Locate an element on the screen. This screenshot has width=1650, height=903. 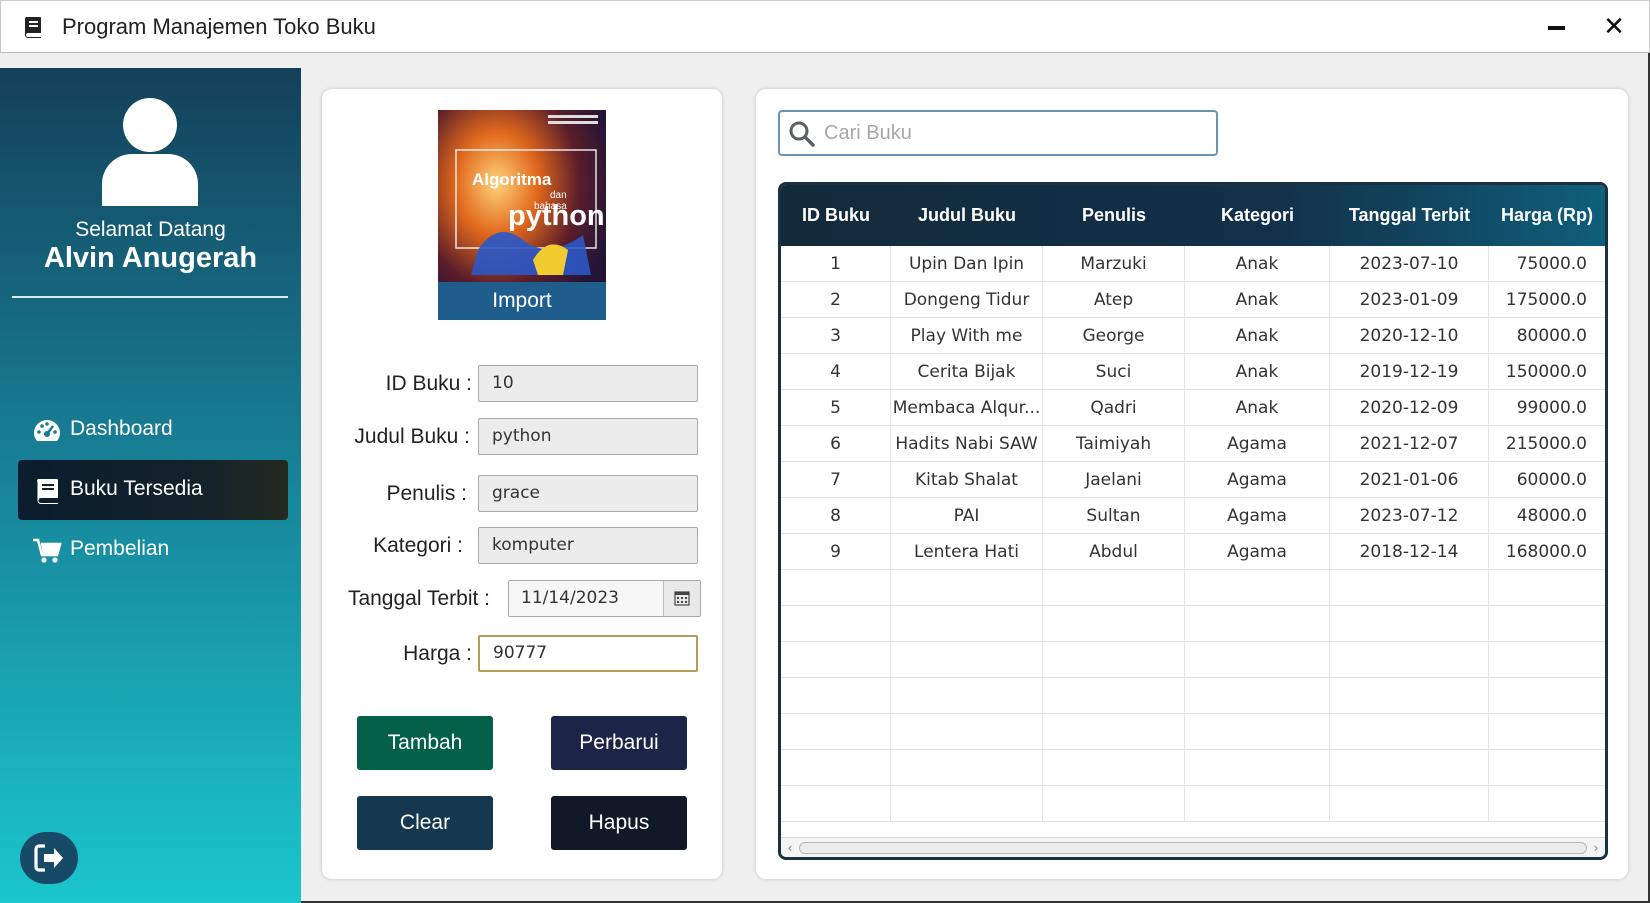
cart-icon is located at coordinates (47, 550).